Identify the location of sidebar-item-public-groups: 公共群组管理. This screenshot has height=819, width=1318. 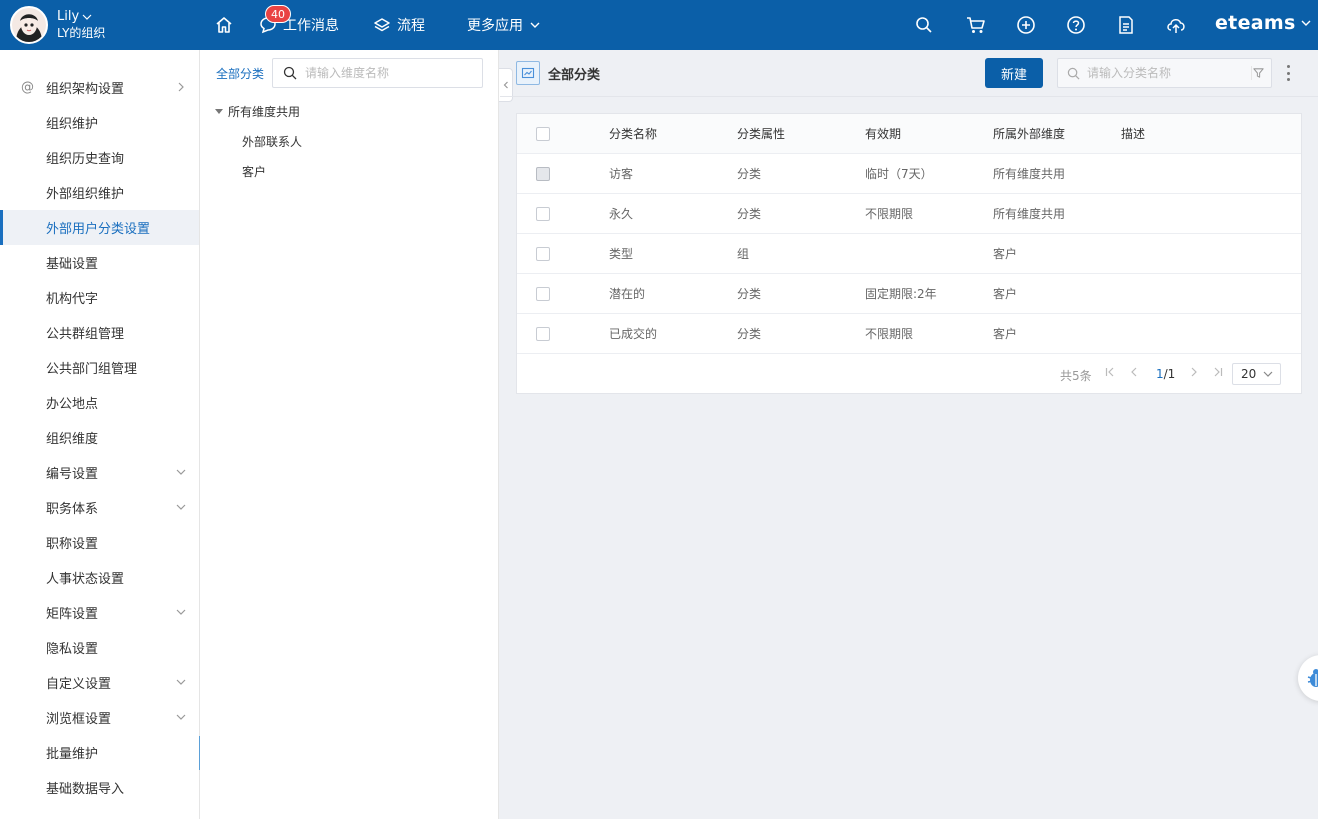
(99, 332).